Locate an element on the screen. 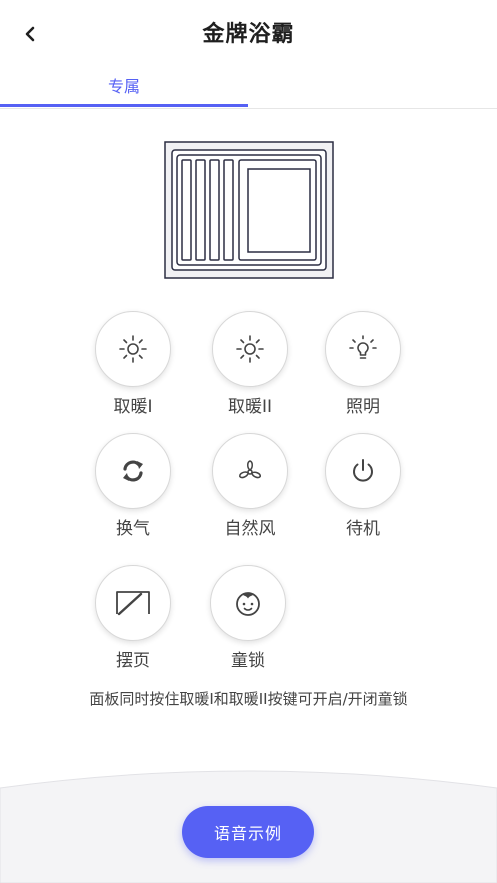 This screenshot has height=883, width=497. child-lock-label: 童锁 is located at coordinates (248, 661).